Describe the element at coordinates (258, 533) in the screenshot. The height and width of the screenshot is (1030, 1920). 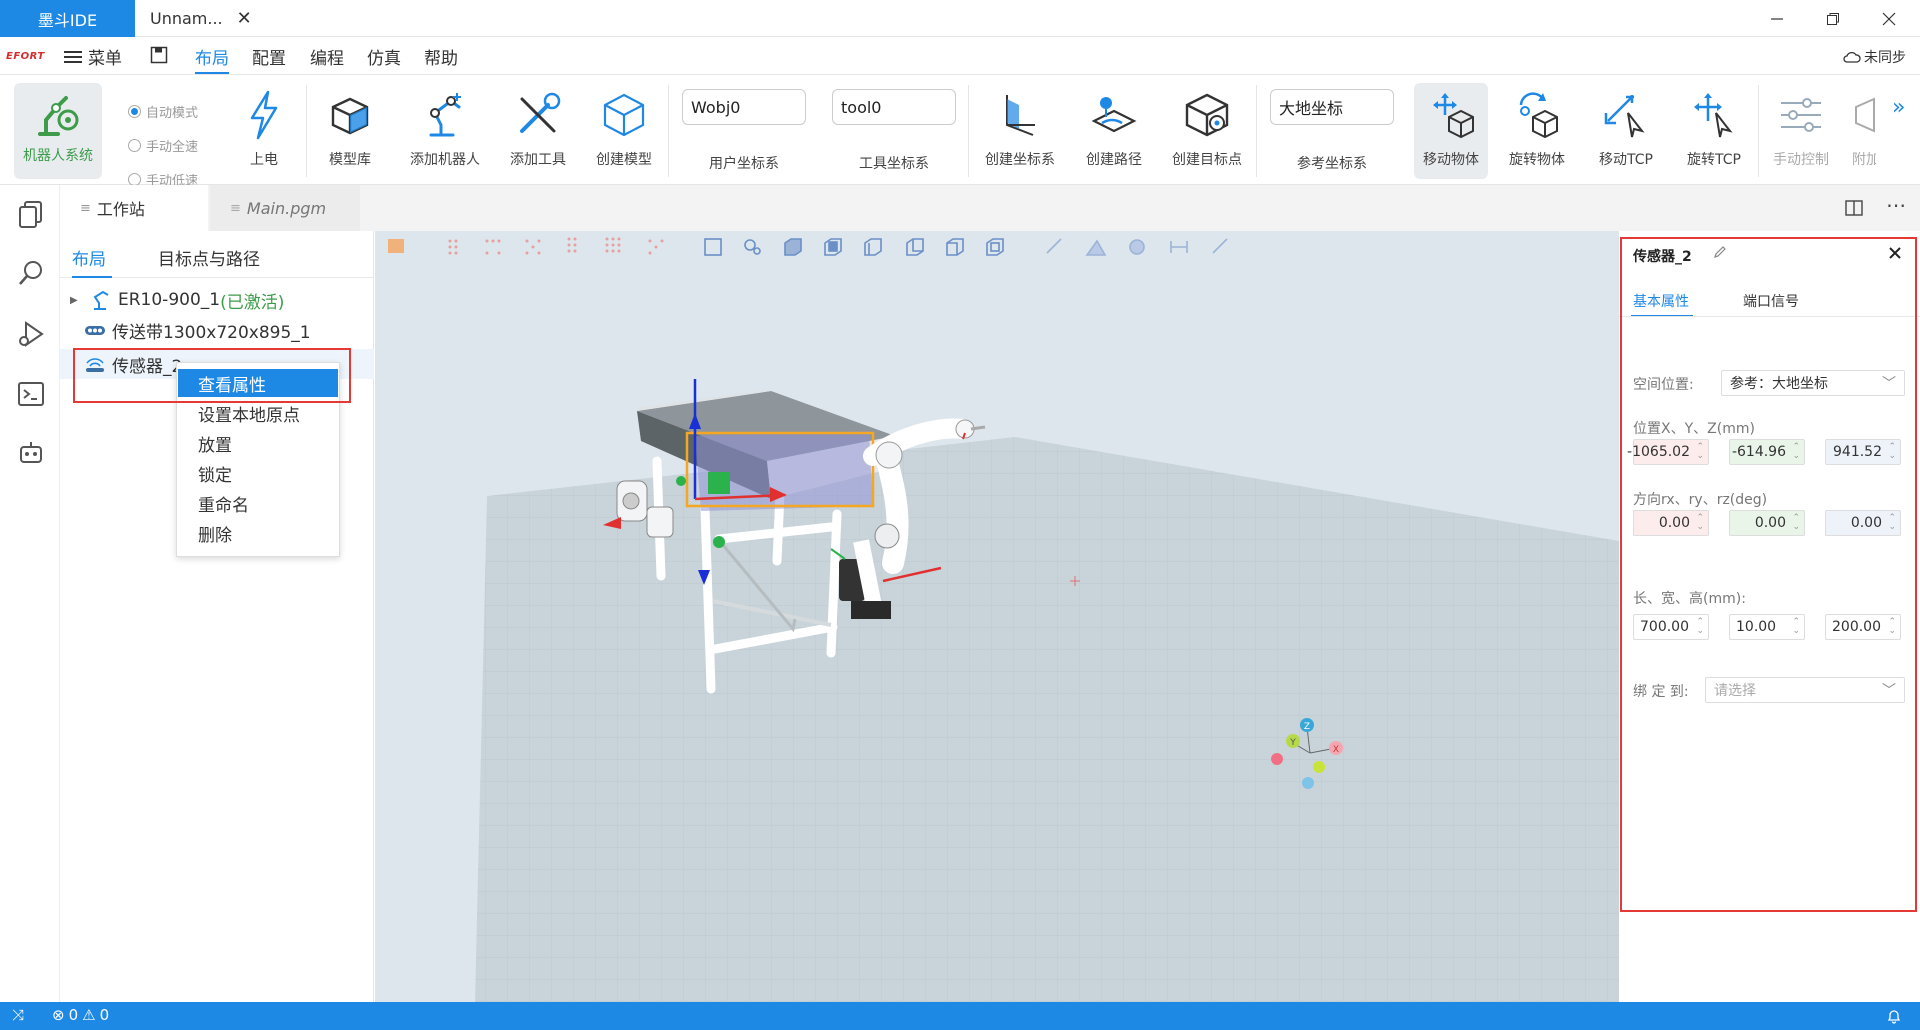
I see `ctx-delete: 删除` at that location.